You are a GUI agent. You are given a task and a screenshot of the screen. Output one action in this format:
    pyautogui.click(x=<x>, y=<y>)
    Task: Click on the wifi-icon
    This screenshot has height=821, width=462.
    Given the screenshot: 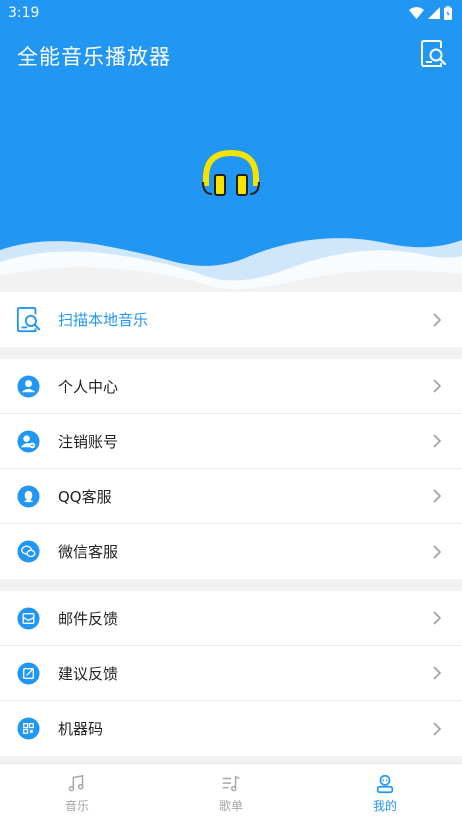 What is the action you would take?
    pyautogui.click(x=416, y=13)
    